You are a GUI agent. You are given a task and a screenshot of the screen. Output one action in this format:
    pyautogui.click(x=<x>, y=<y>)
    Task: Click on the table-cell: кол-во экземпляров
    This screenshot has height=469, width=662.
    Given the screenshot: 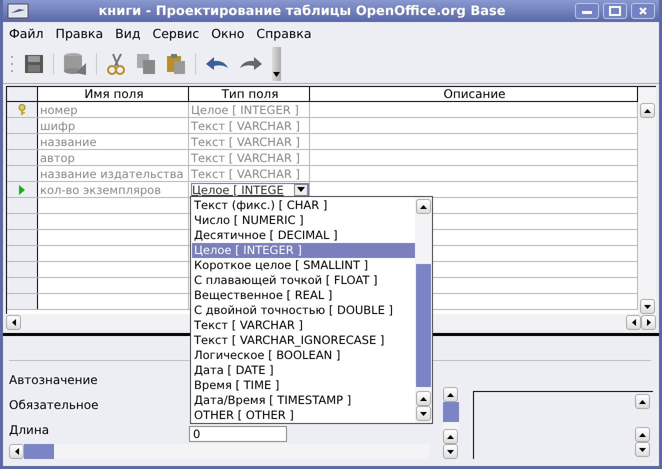 What is the action you would take?
    pyautogui.click(x=100, y=189)
    